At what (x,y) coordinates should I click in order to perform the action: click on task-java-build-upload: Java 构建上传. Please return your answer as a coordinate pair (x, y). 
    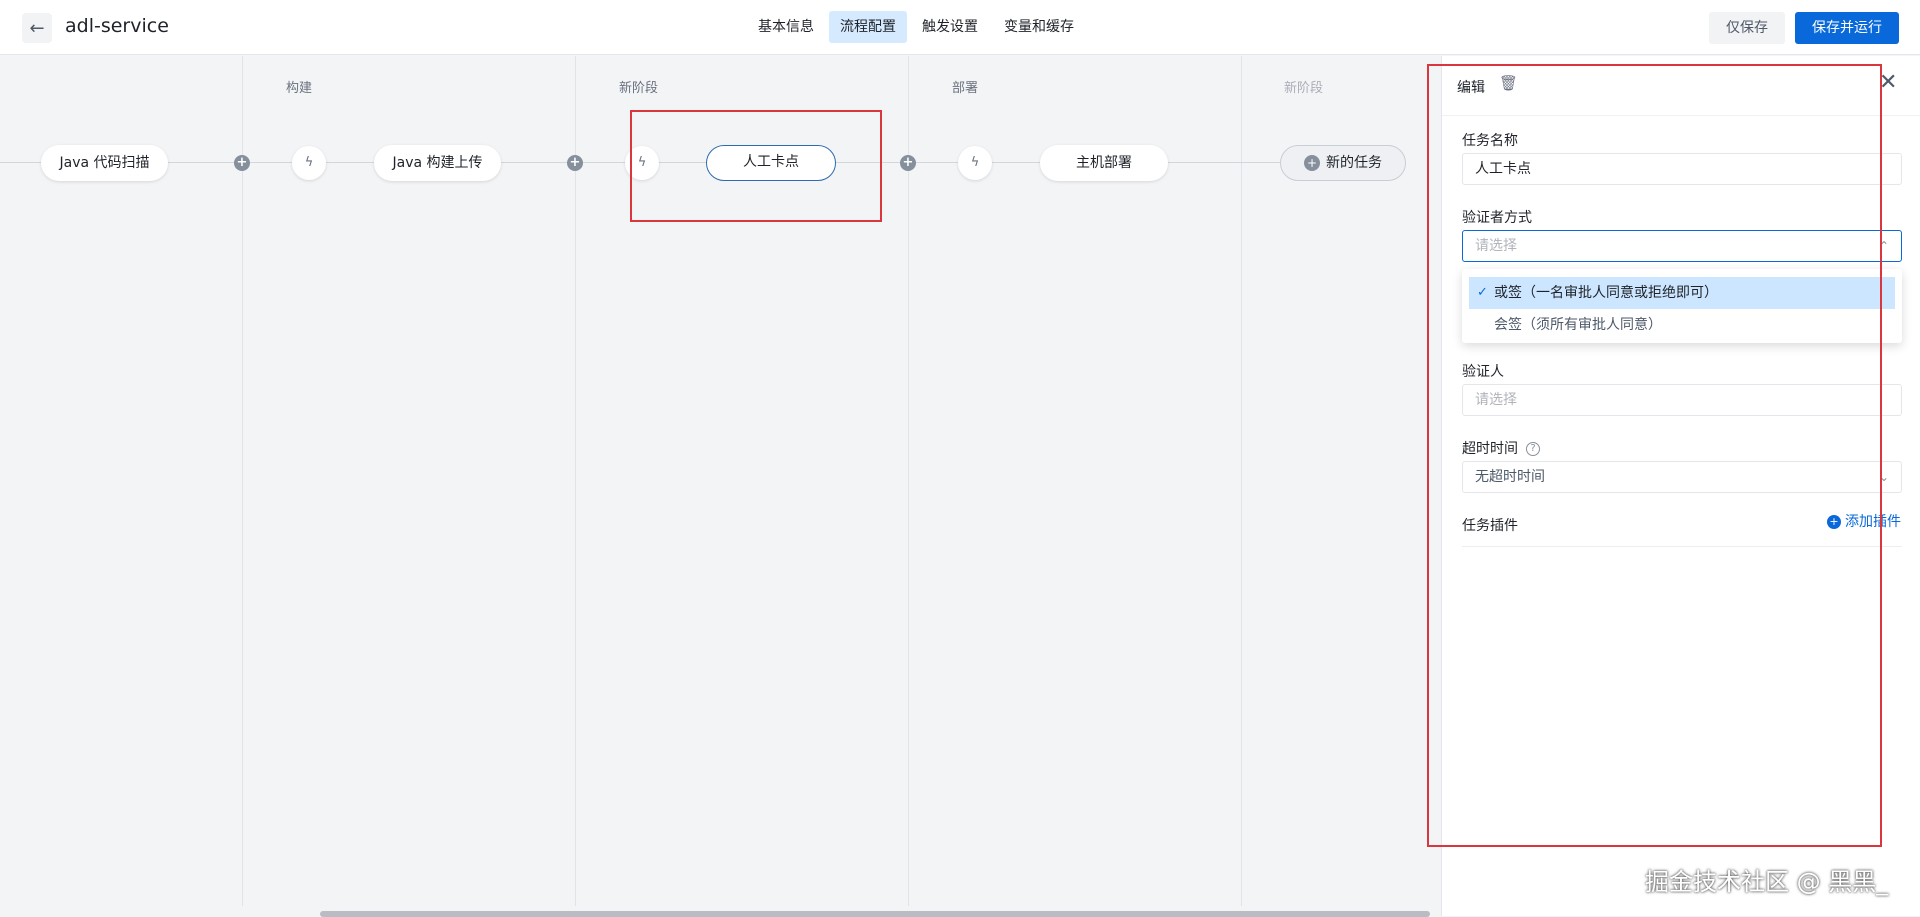
    Looking at the image, I should click on (437, 163).